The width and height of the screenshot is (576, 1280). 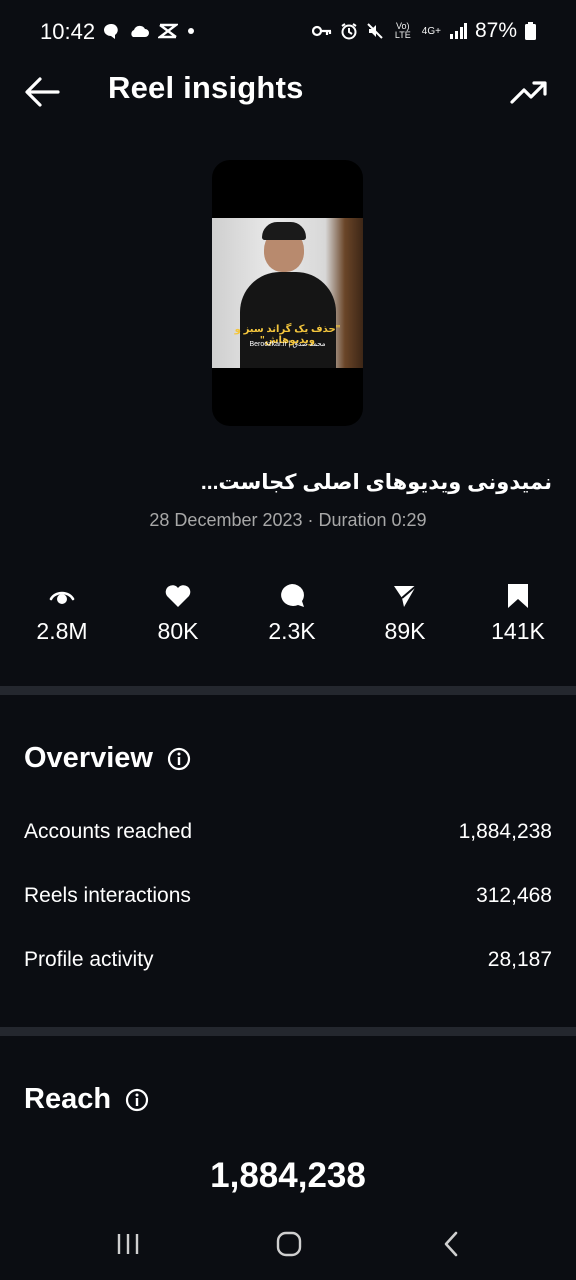 I want to click on back-icon, so click(x=451, y=1244).